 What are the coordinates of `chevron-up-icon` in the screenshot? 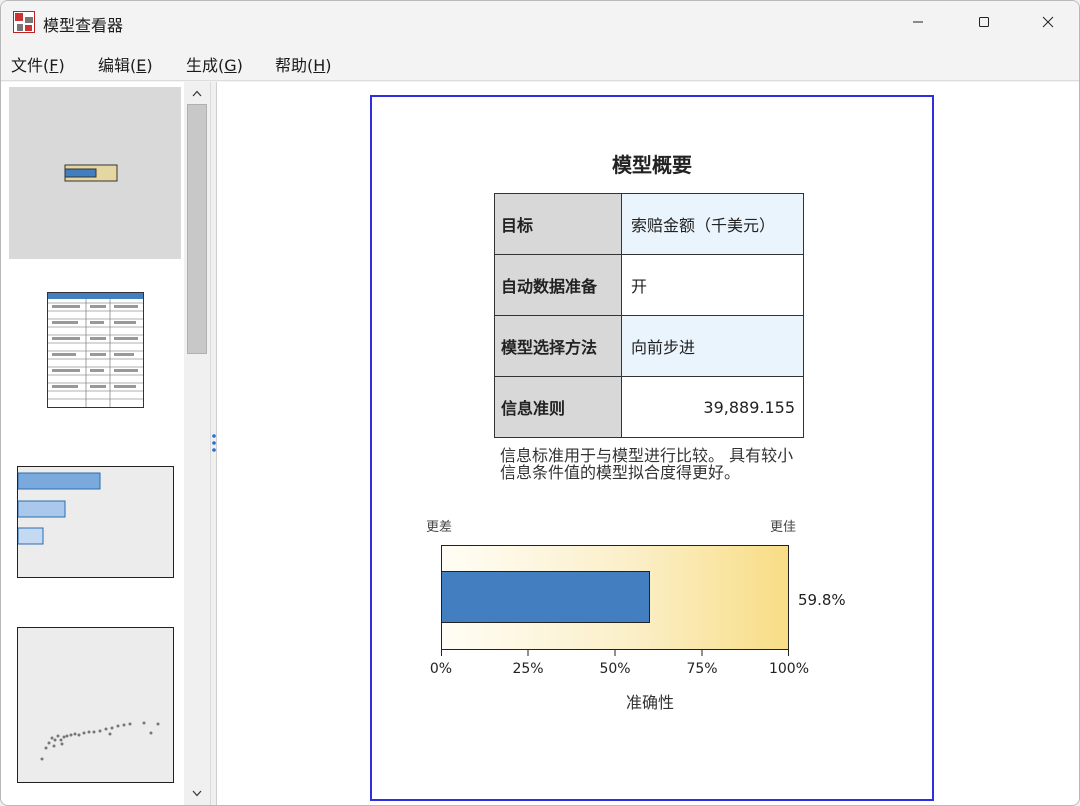 It's located at (197, 93).